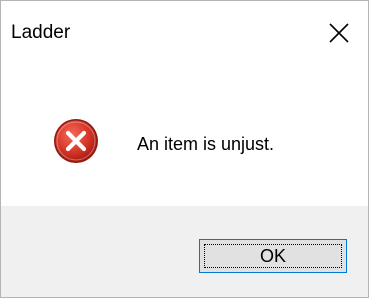  I want to click on dialog-message: An item is unjust., so click(206, 144).